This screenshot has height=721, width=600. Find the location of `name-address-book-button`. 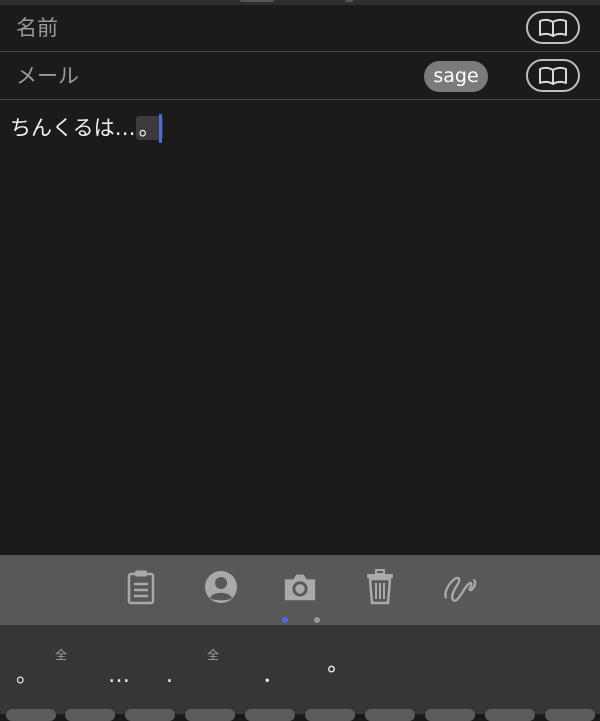

name-address-book-button is located at coordinates (553, 27).